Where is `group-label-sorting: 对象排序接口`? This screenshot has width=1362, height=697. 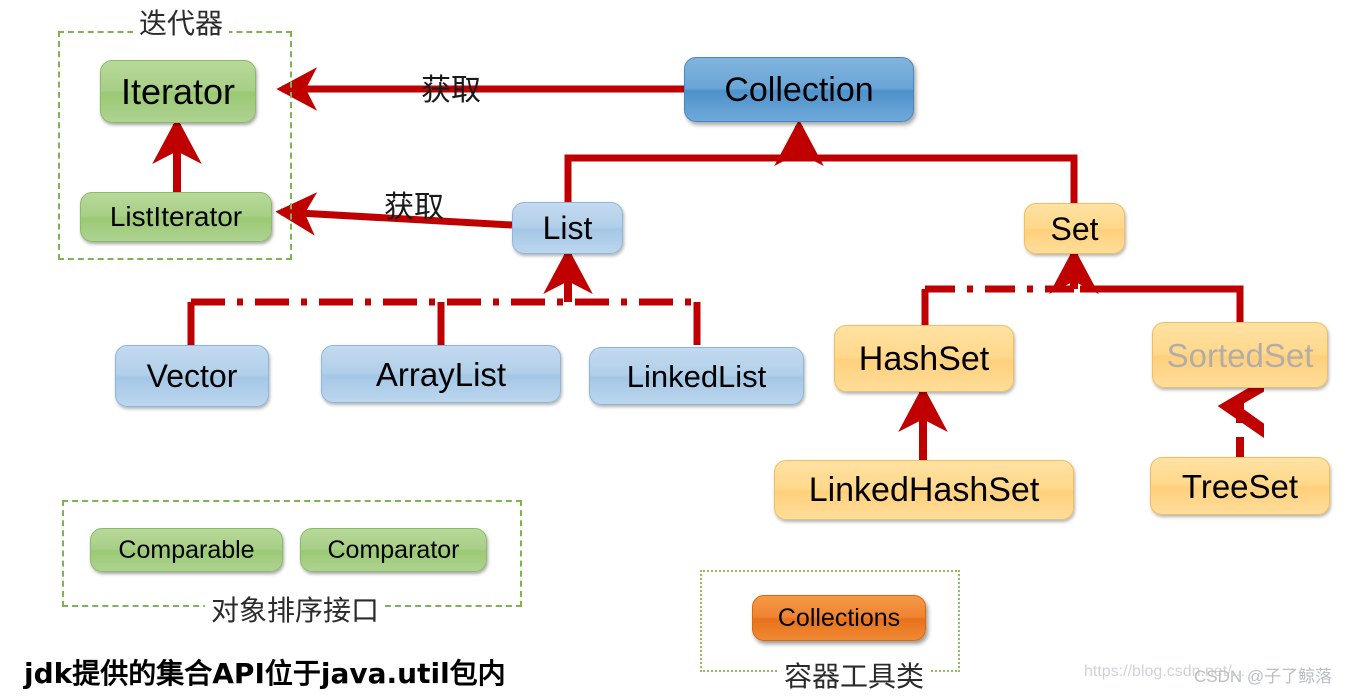 group-label-sorting: 对象排序接口 is located at coordinates (295, 609).